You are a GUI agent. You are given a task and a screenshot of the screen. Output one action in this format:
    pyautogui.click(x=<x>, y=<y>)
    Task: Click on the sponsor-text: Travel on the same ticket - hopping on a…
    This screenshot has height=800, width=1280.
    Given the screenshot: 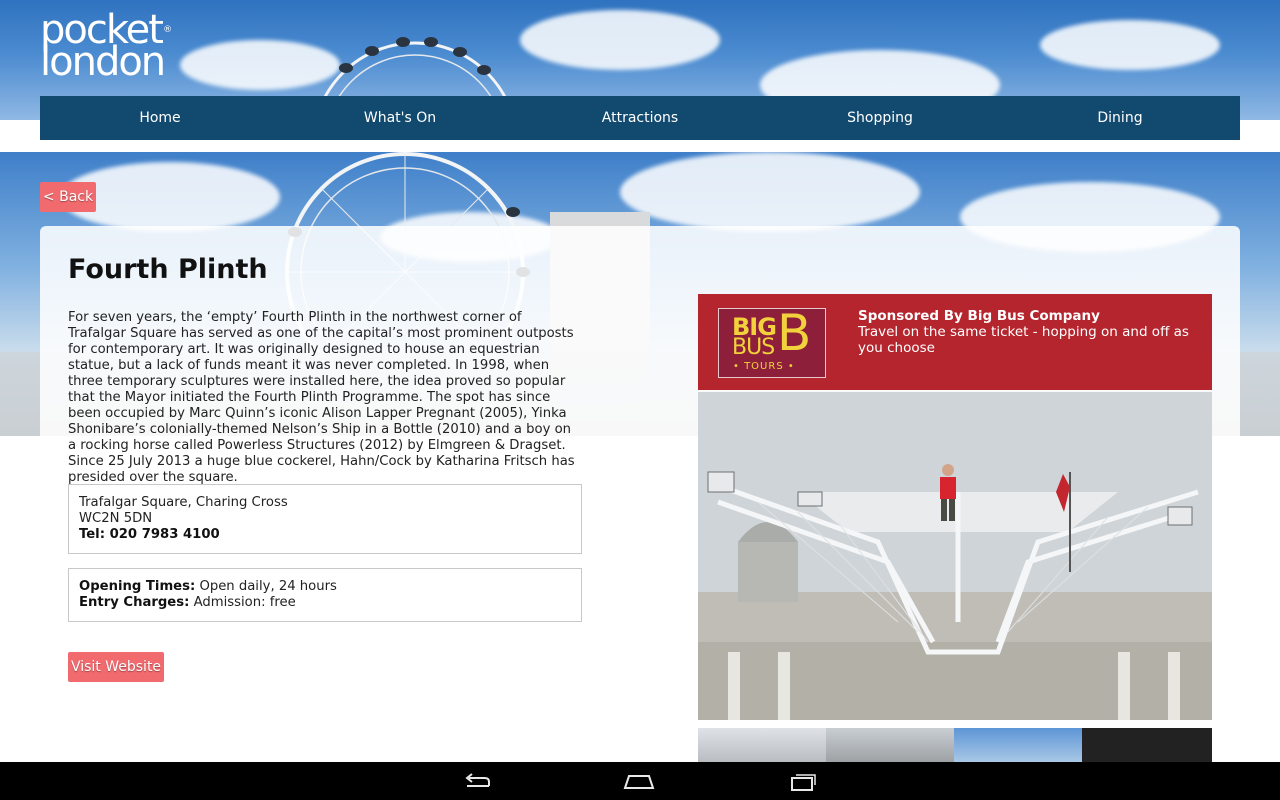 What is the action you would take?
    pyautogui.click(x=1023, y=340)
    